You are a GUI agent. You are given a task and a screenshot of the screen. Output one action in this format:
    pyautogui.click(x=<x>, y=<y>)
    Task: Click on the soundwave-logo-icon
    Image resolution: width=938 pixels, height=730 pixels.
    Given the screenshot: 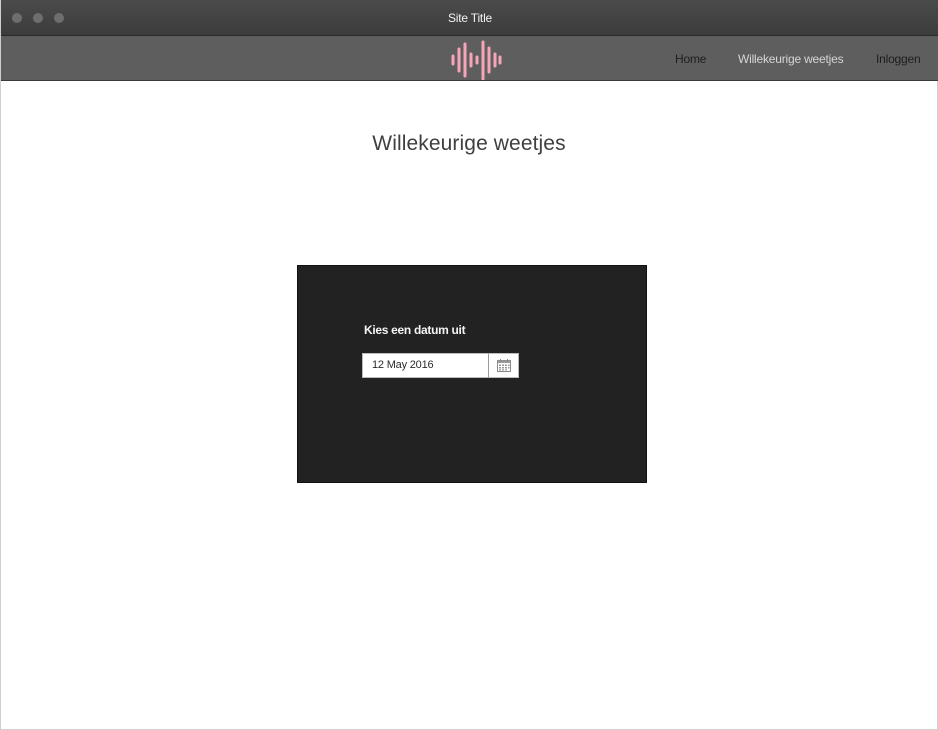 What is the action you would take?
    pyautogui.click(x=476, y=60)
    